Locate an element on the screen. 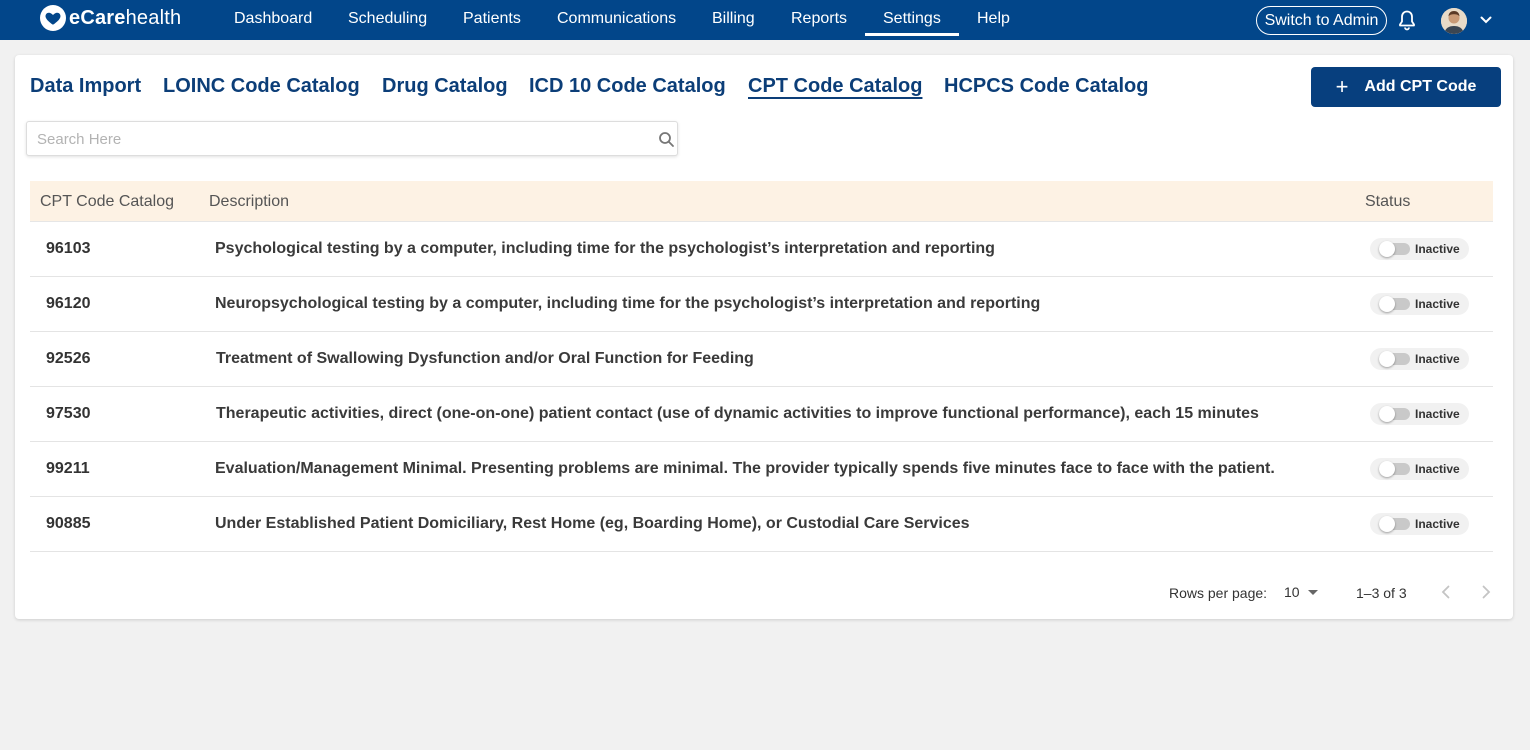 This screenshot has width=1530, height=750. tab-loinc-code-catalog: LOINC Code Catalog is located at coordinates (261, 86).